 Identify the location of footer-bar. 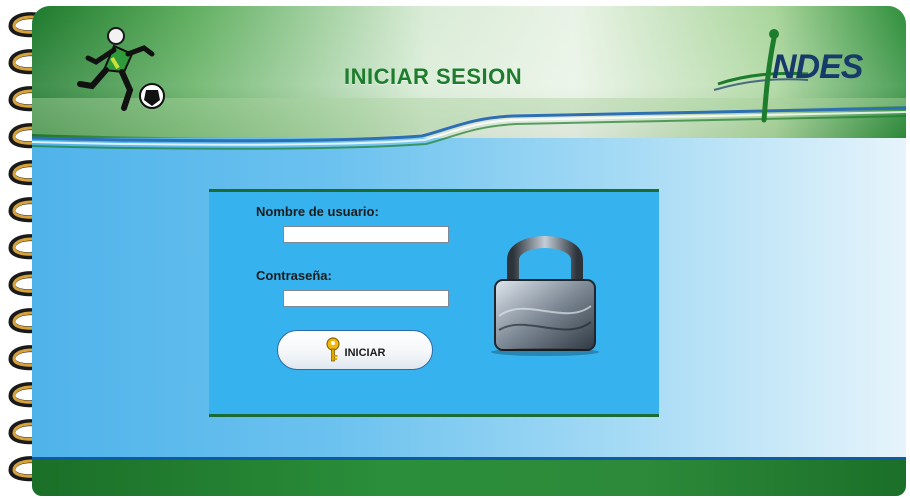
(469, 476).